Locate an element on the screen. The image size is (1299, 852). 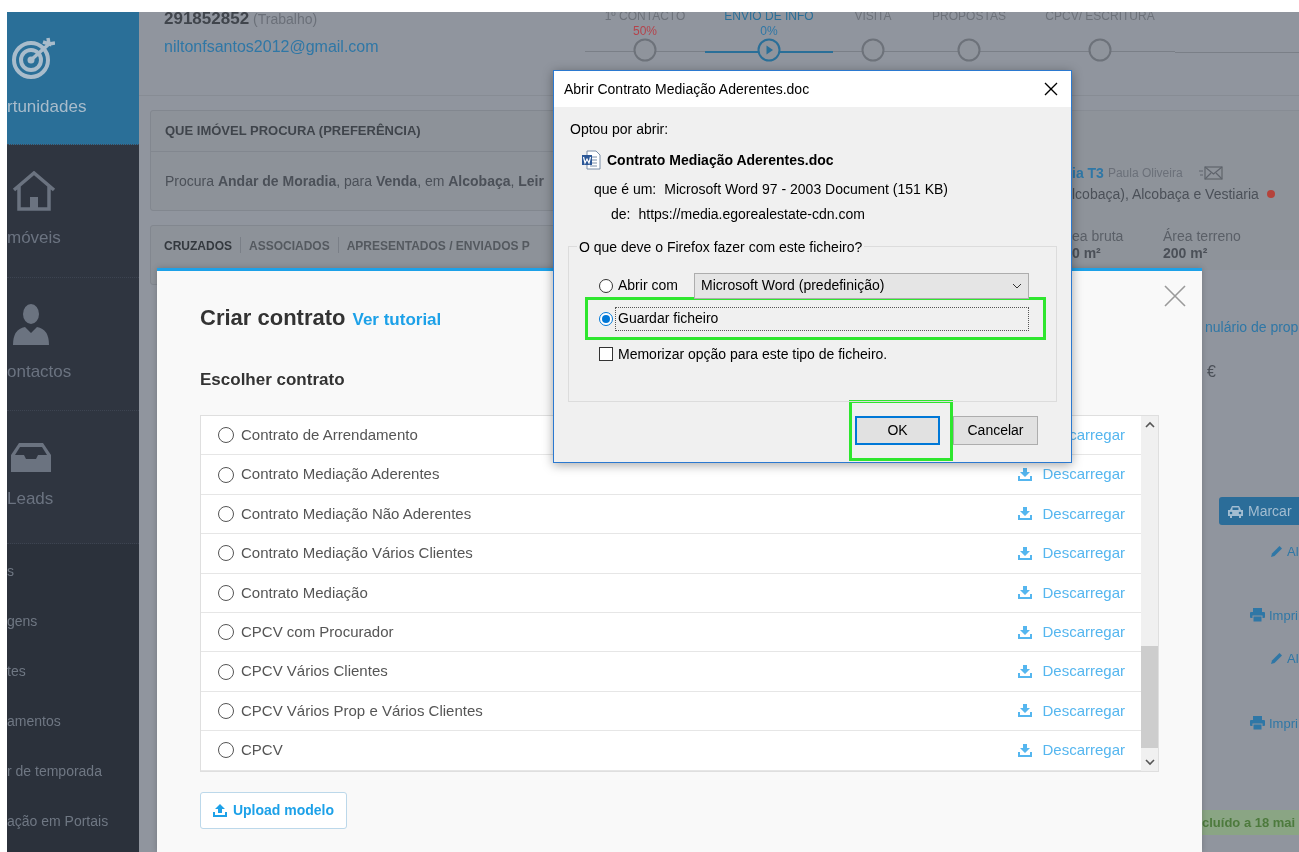
step-current-marker is located at coordinates (769, 50).